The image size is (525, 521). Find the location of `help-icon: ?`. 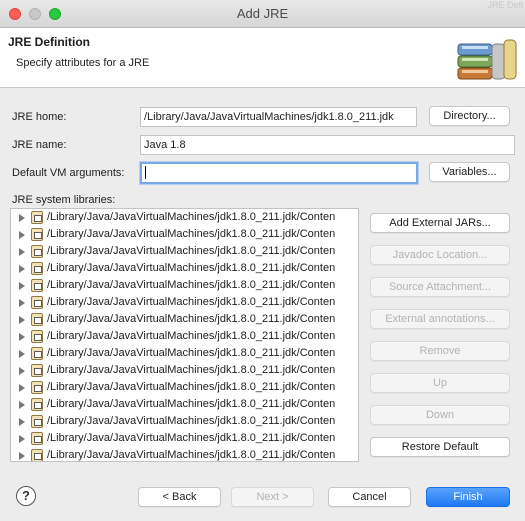

help-icon: ? is located at coordinates (26, 496).